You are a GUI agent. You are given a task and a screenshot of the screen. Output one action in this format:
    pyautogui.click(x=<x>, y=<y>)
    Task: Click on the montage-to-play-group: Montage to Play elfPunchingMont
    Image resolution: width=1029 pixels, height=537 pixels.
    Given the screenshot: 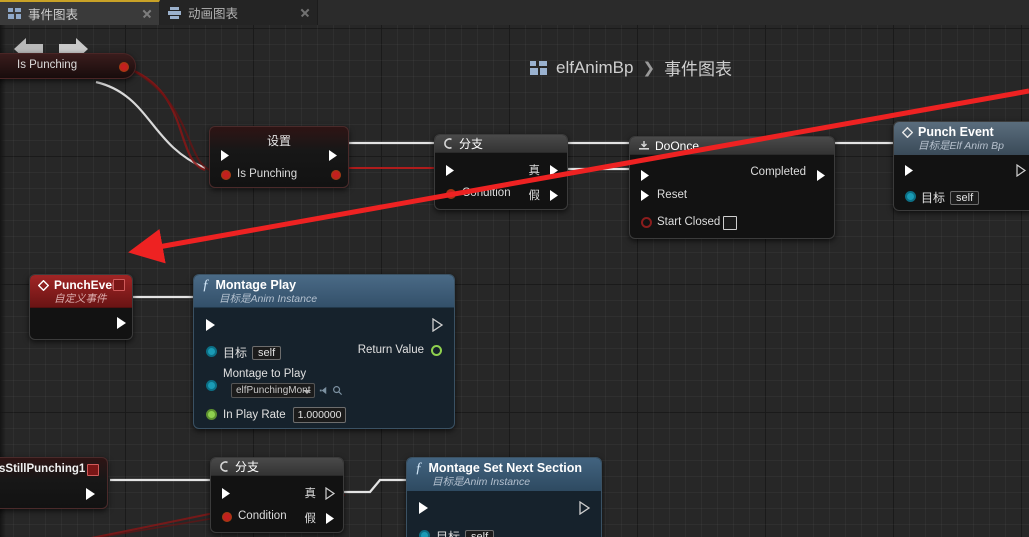 What is the action you would take?
    pyautogui.click(x=283, y=383)
    